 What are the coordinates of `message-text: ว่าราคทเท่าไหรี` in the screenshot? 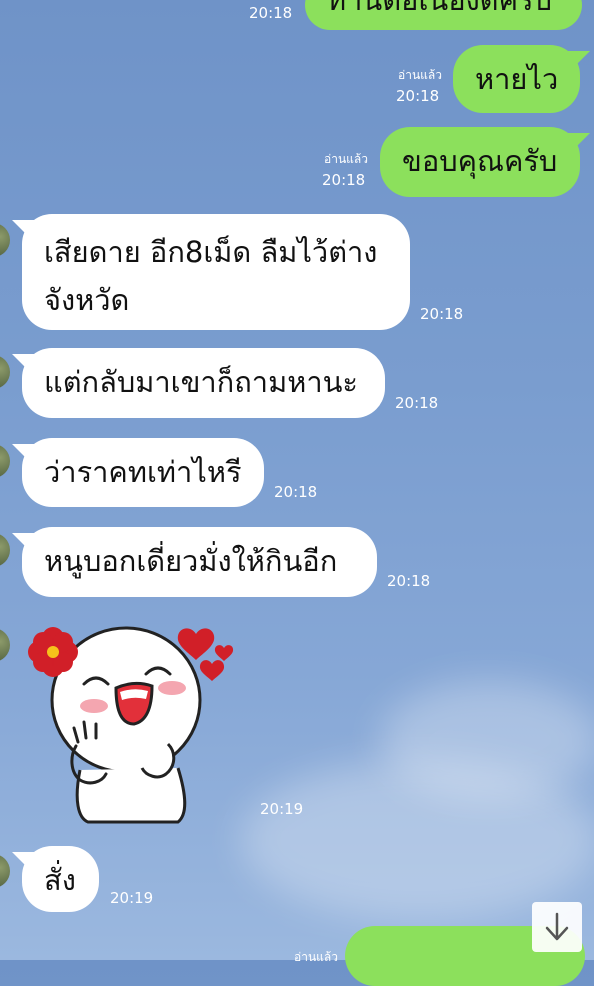 It's located at (143, 472).